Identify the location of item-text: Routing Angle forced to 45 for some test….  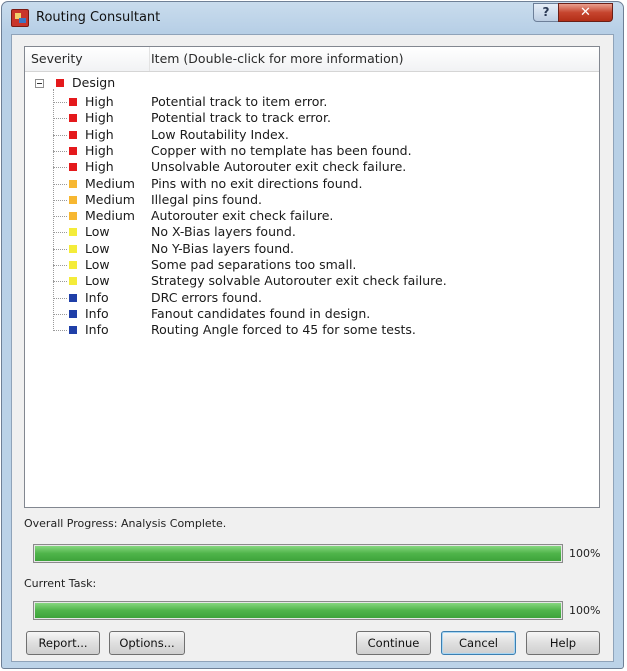
(283, 330).